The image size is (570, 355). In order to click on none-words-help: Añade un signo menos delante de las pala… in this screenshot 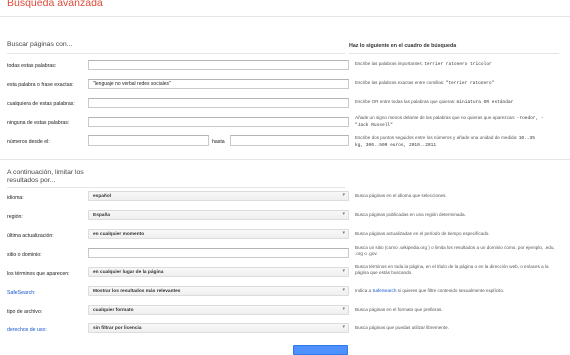, I will do `click(449, 122)`.